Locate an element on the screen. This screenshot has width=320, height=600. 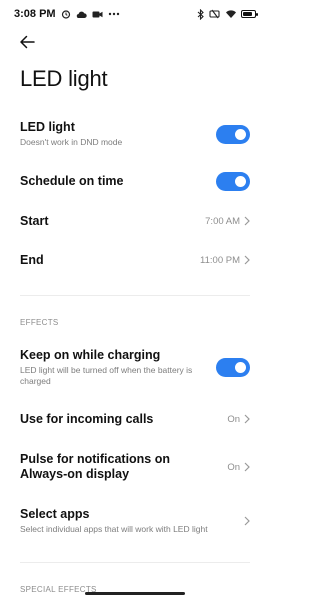
schedule-toggle is located at coordinates (233, 181).